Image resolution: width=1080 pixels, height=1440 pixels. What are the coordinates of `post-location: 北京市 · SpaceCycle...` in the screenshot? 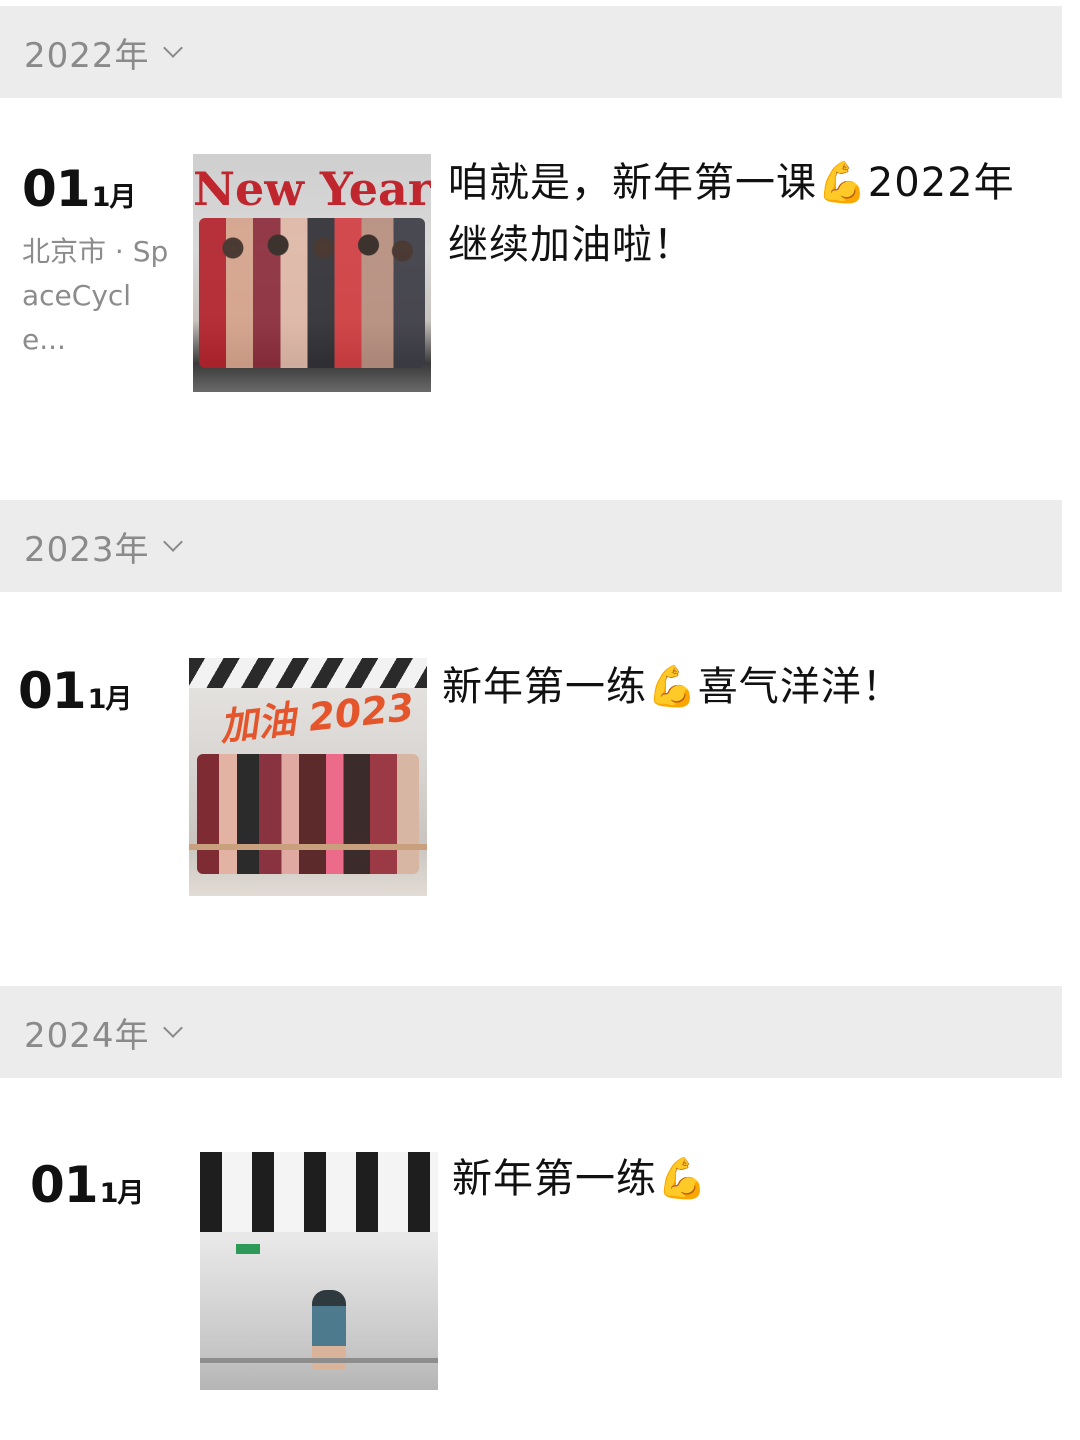 It's located at (95, 295).